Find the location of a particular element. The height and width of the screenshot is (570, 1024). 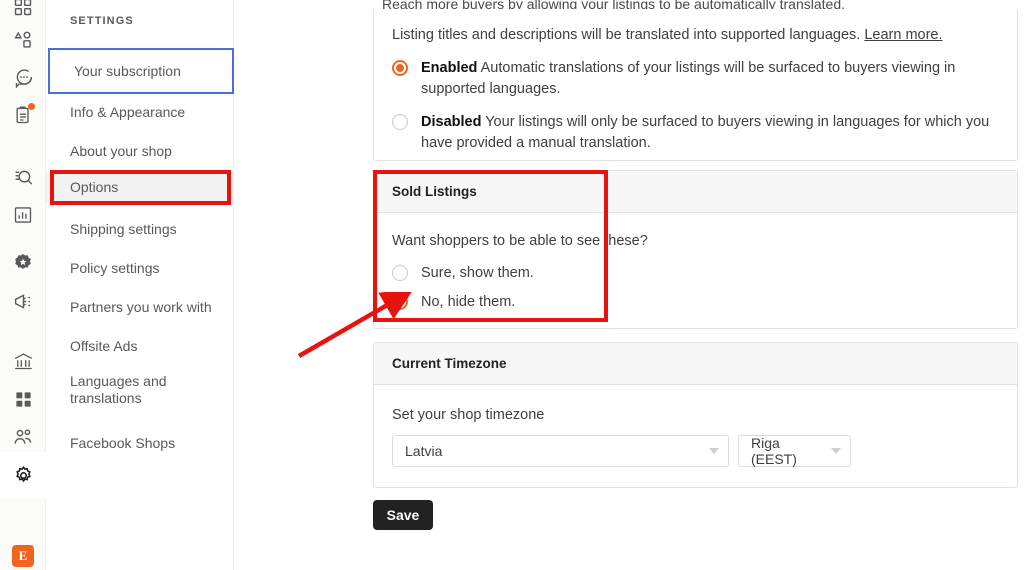

sidebar-item-label: Facebook Shops is located at coordinates (123, 442).